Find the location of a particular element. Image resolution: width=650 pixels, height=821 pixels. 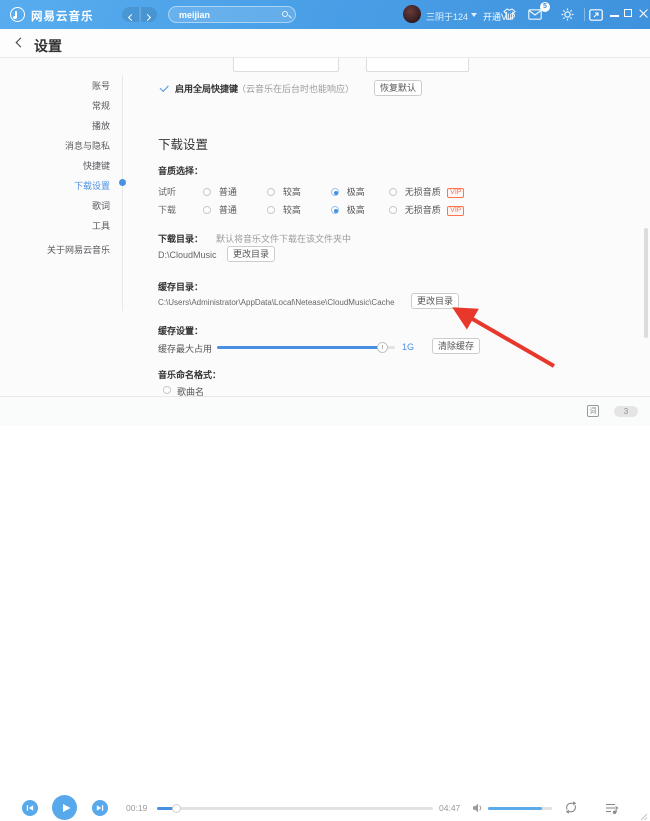

radio-song-name is located at coordinates (167, 390).